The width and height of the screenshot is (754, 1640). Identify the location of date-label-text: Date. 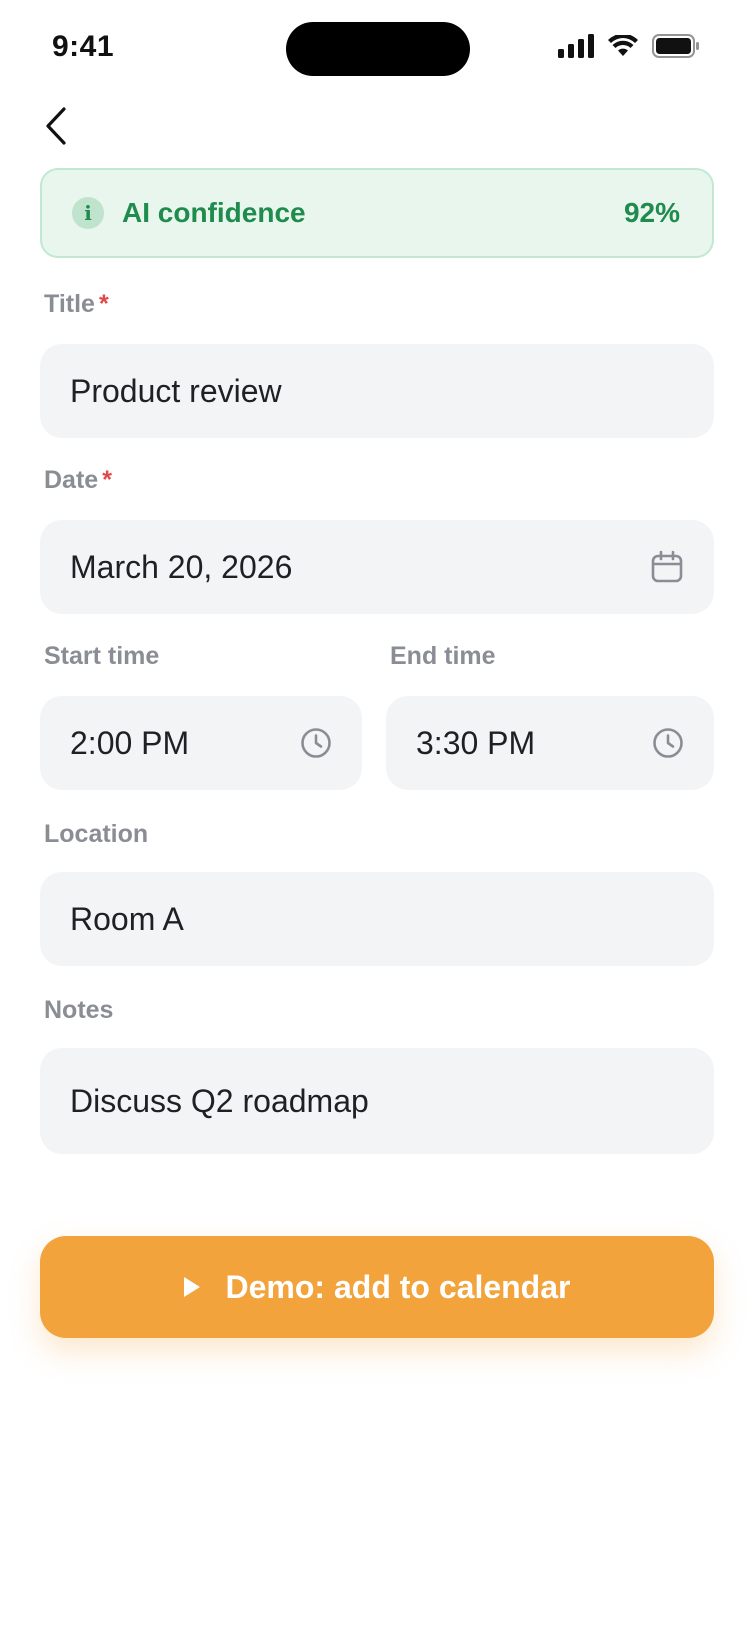
(71, 480).